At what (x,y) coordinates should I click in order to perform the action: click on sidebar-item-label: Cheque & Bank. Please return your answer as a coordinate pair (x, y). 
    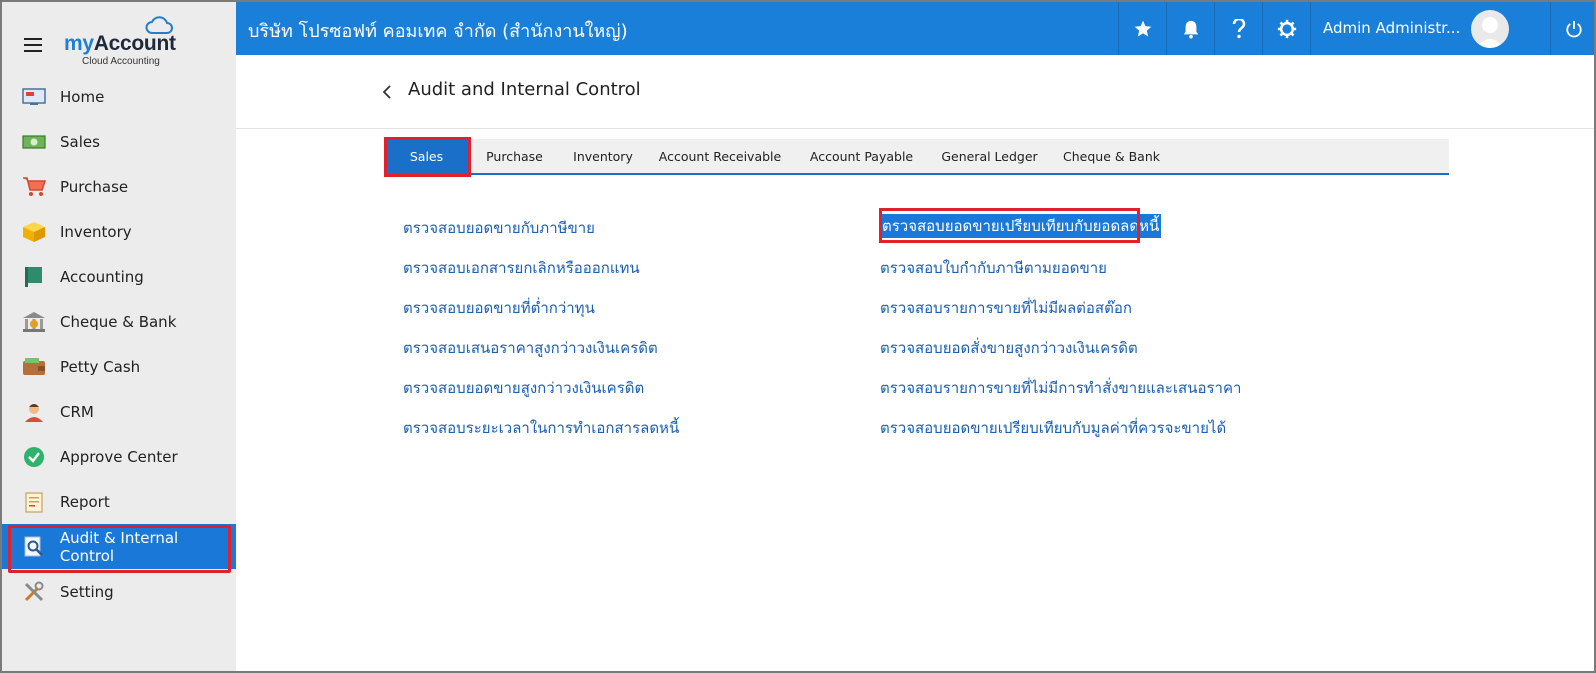
    Looking at the image, I should click on (118, 321).